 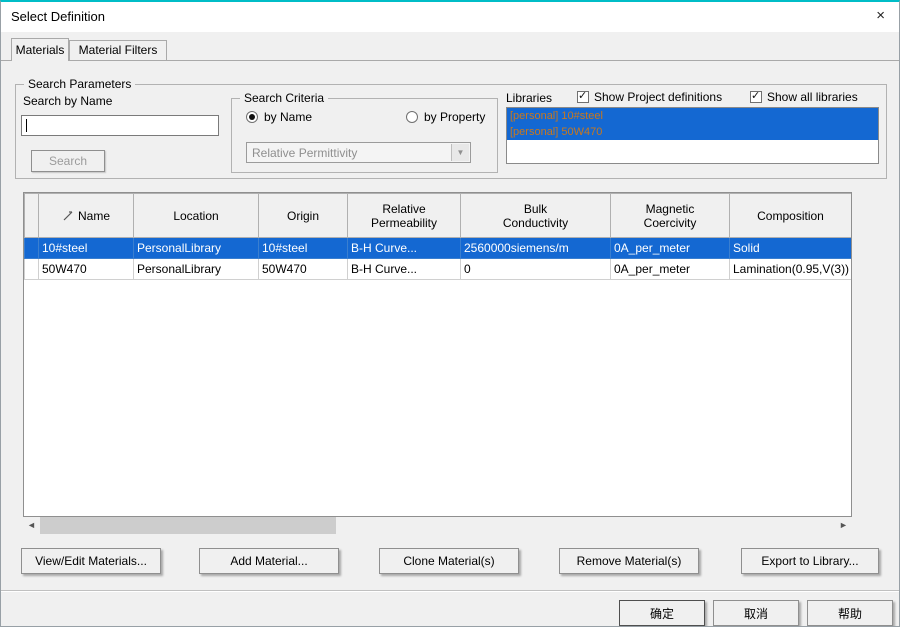 I want to click on checkbox-show-all: ✓ Show all libraries, so click(x=804, y=97).